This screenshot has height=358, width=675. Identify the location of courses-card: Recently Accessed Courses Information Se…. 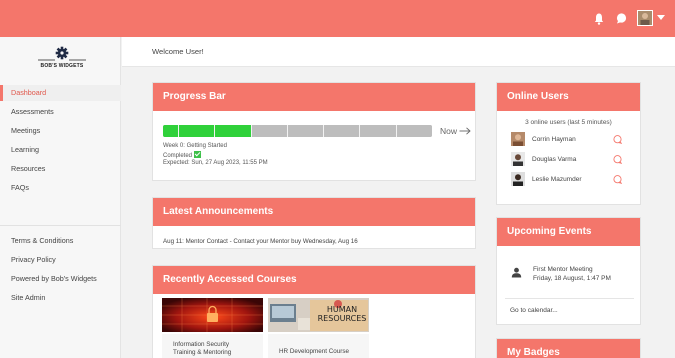
(314, 311).